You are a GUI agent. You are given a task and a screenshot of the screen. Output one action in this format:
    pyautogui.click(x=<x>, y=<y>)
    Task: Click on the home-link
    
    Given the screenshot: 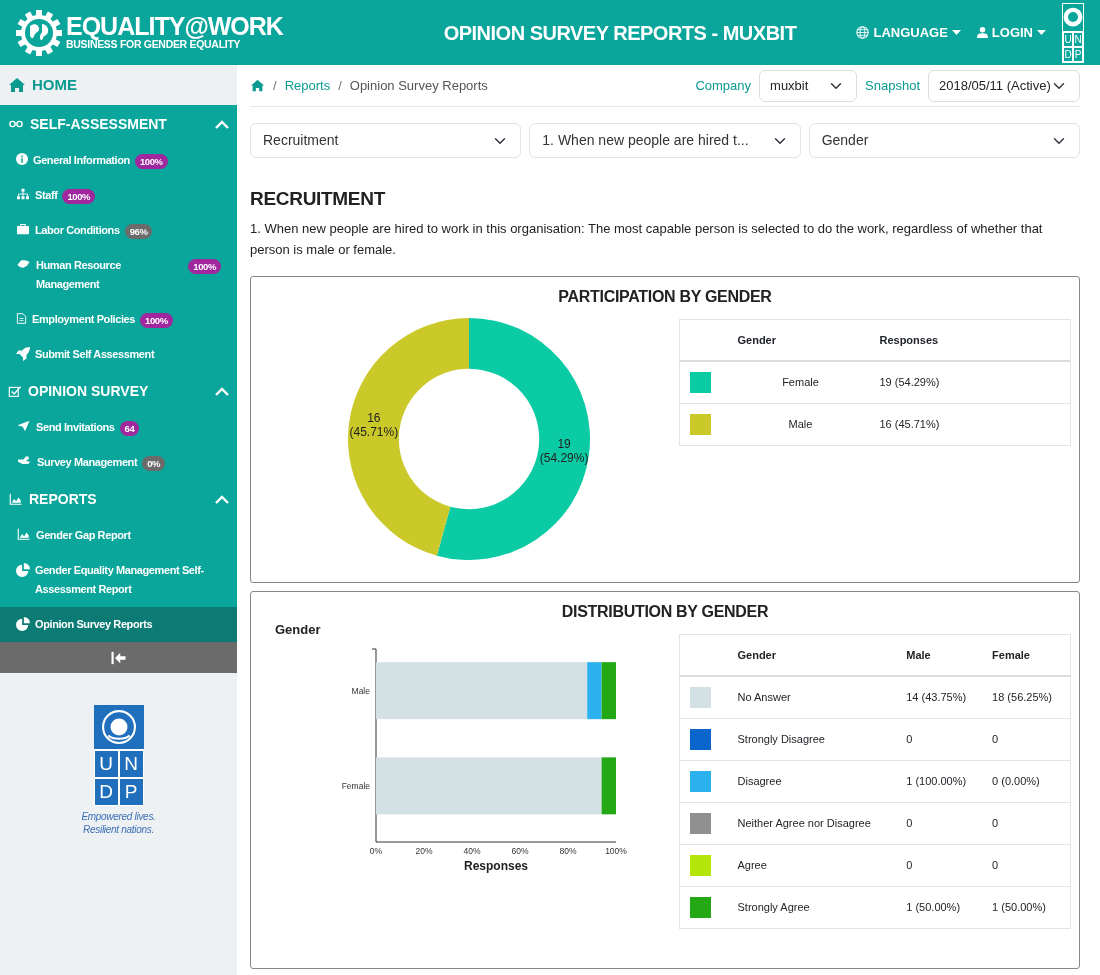 What is the action you would take?
    pyautogui.click(x=257, y=85)
    